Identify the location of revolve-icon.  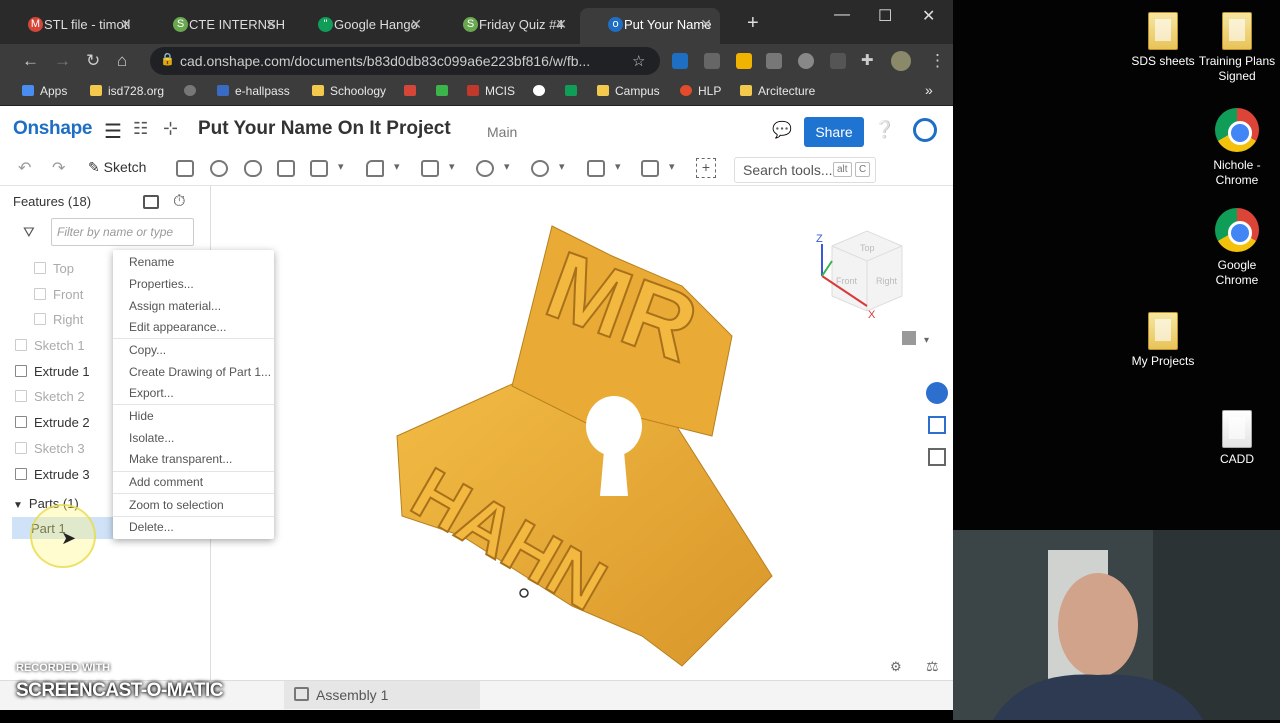
(219, 168).